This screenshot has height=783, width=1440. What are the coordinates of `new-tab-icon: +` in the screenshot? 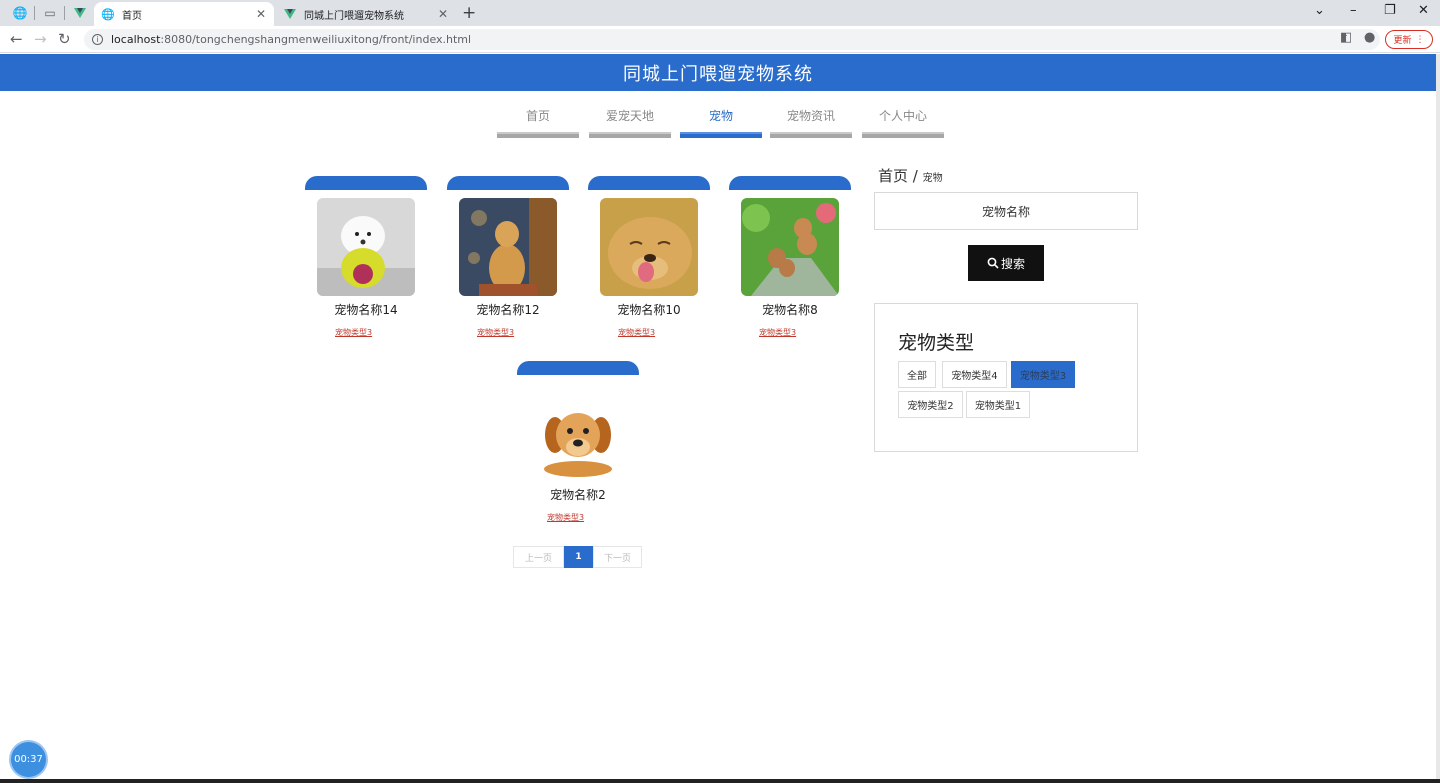 It's located at (469, 13).